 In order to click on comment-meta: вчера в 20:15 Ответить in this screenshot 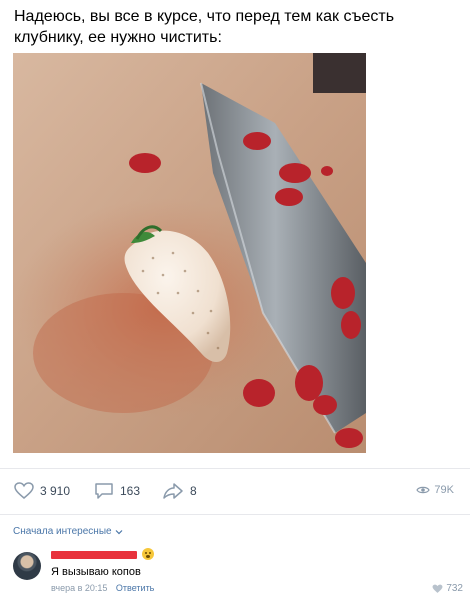, I will do `click(102, 588)`.